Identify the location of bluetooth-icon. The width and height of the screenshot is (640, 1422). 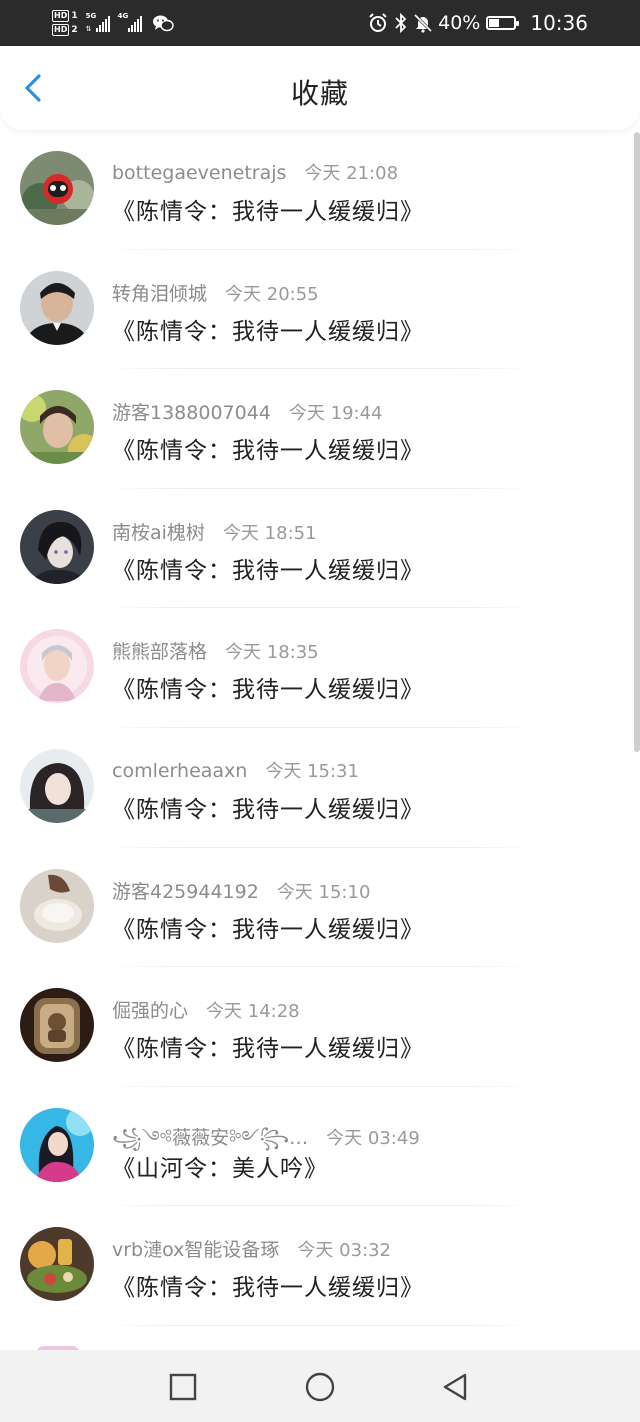
(401, 23).